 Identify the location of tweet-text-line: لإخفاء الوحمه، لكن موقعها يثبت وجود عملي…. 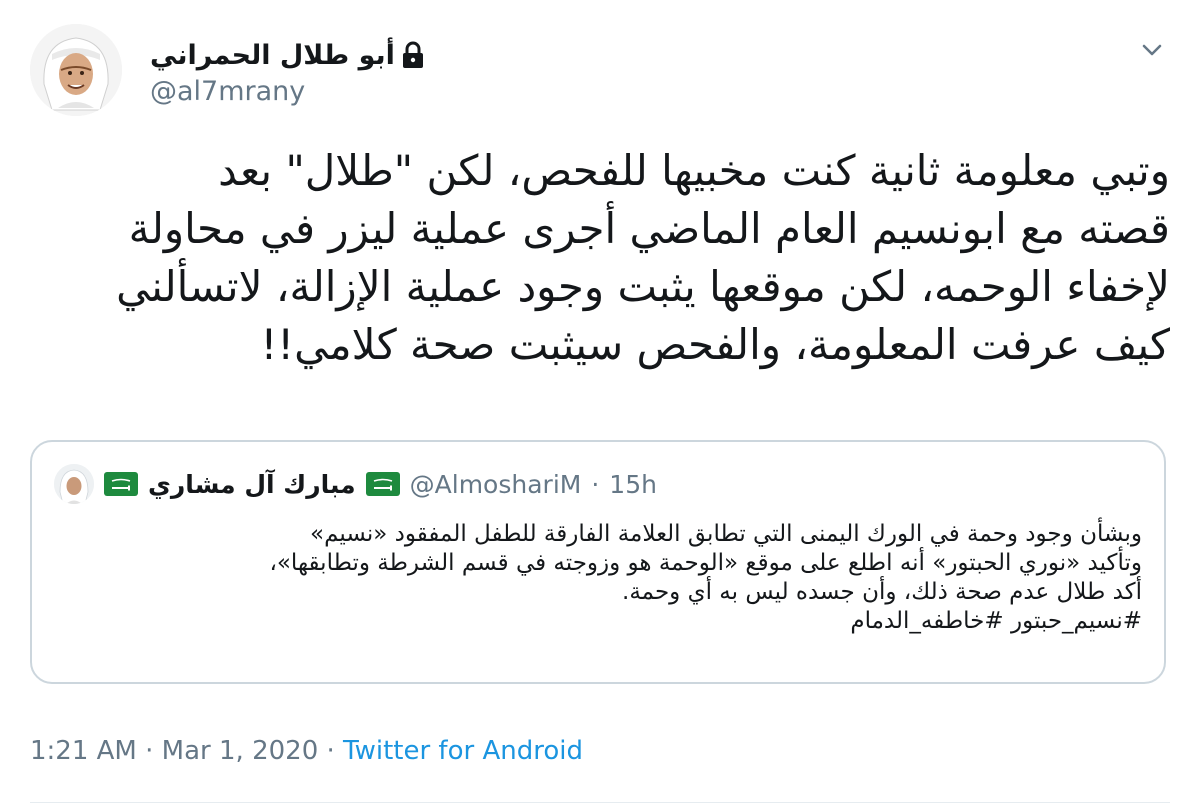
(643, 286).